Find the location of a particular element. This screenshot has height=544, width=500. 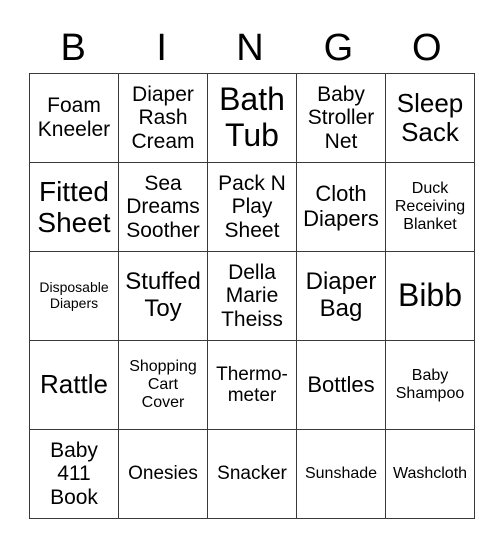

bingo-cell: Bottles is located at coordinates (341, 385).